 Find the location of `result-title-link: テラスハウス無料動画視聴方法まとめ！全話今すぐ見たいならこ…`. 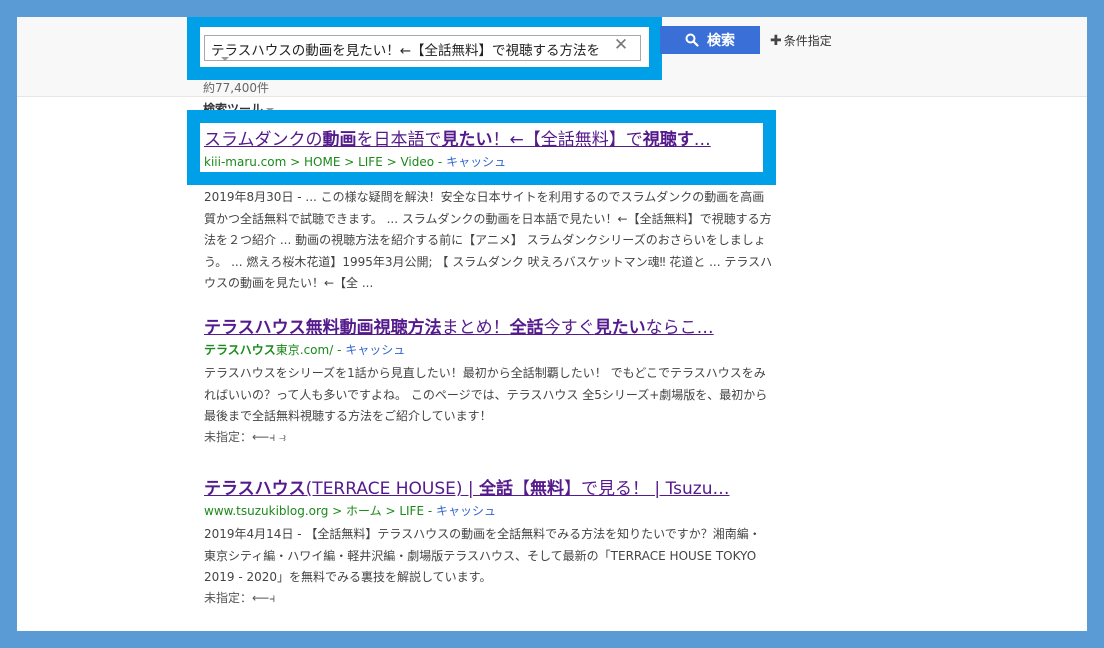

result-title-link: テラスハウス無料動画視聴方法まとめ！全話今すぐ見たいならこ… is located at coordinates (489, 328).